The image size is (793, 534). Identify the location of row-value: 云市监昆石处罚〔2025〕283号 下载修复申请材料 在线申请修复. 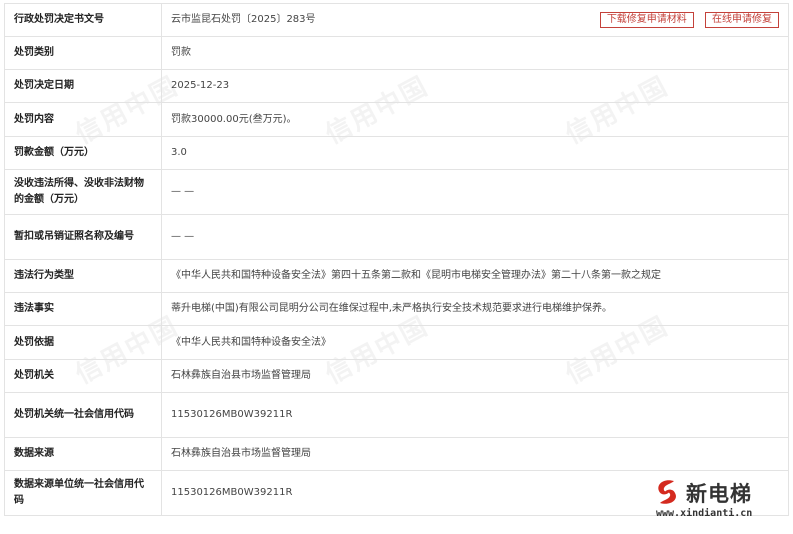
(475, 20).